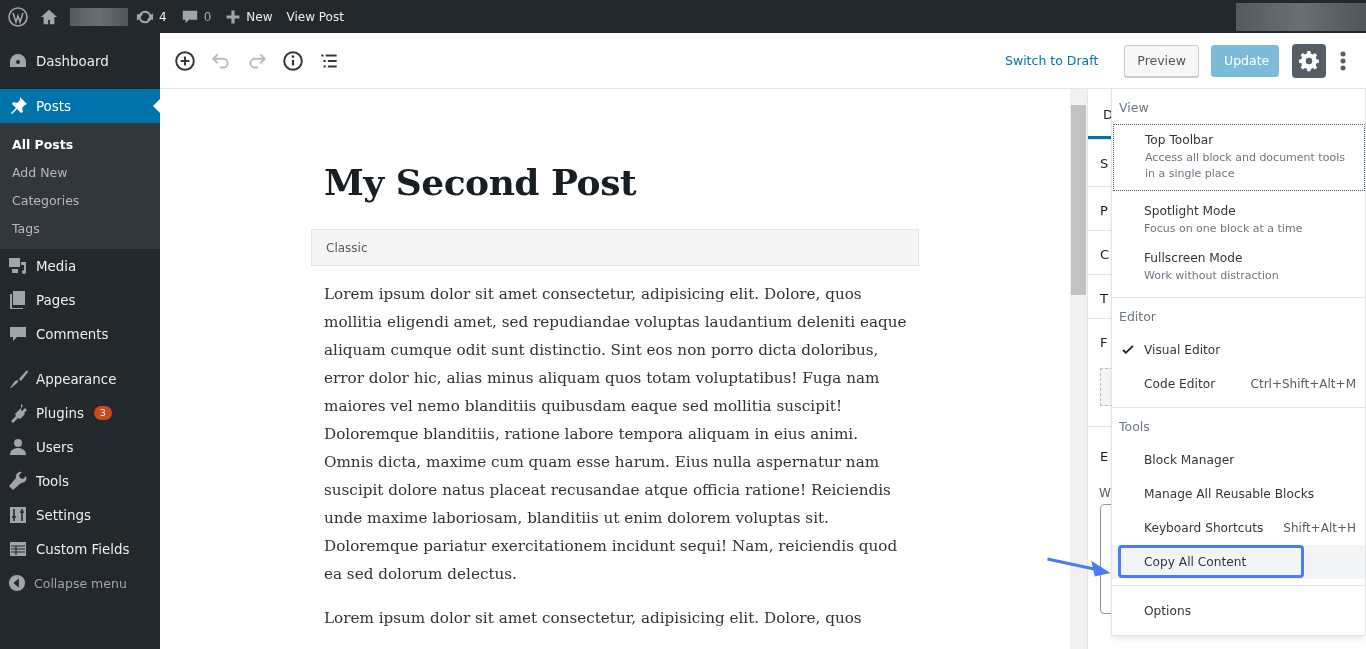 This screenshot has width=1366, height=649. What do you see at coordinates (80, 413) in the screenshot?
I see `sidebar-item: Plugins 3` at bounding box center [80, 413].